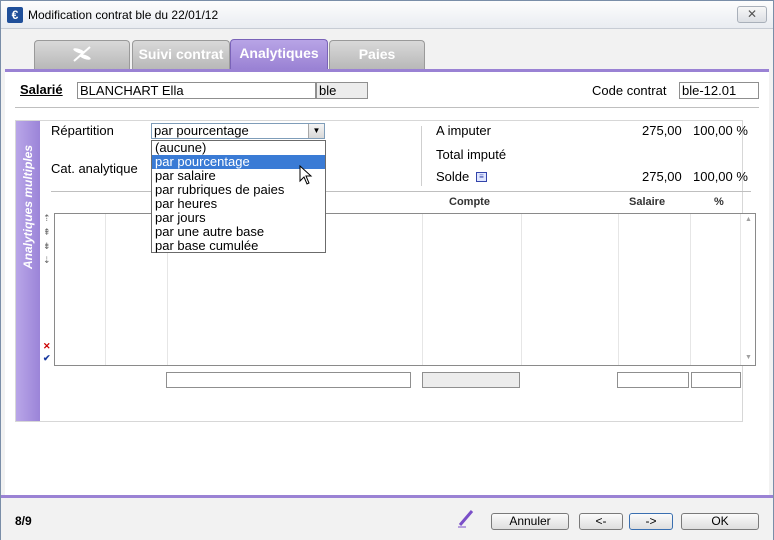 The height and width of the screenshot is (540, 774). Describe the element at coordinates (662, 176) in the screenshot. I see `solde-amount: 275,00` at that location.